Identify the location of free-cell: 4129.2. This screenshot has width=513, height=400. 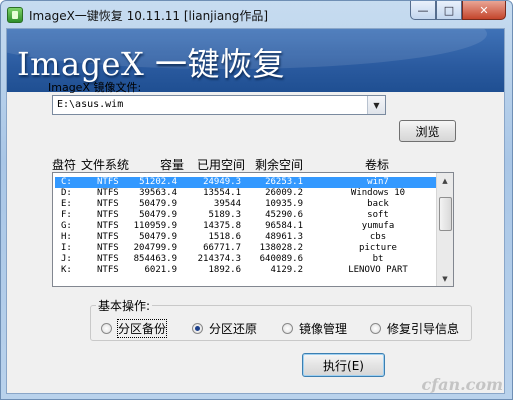
(286, 270).